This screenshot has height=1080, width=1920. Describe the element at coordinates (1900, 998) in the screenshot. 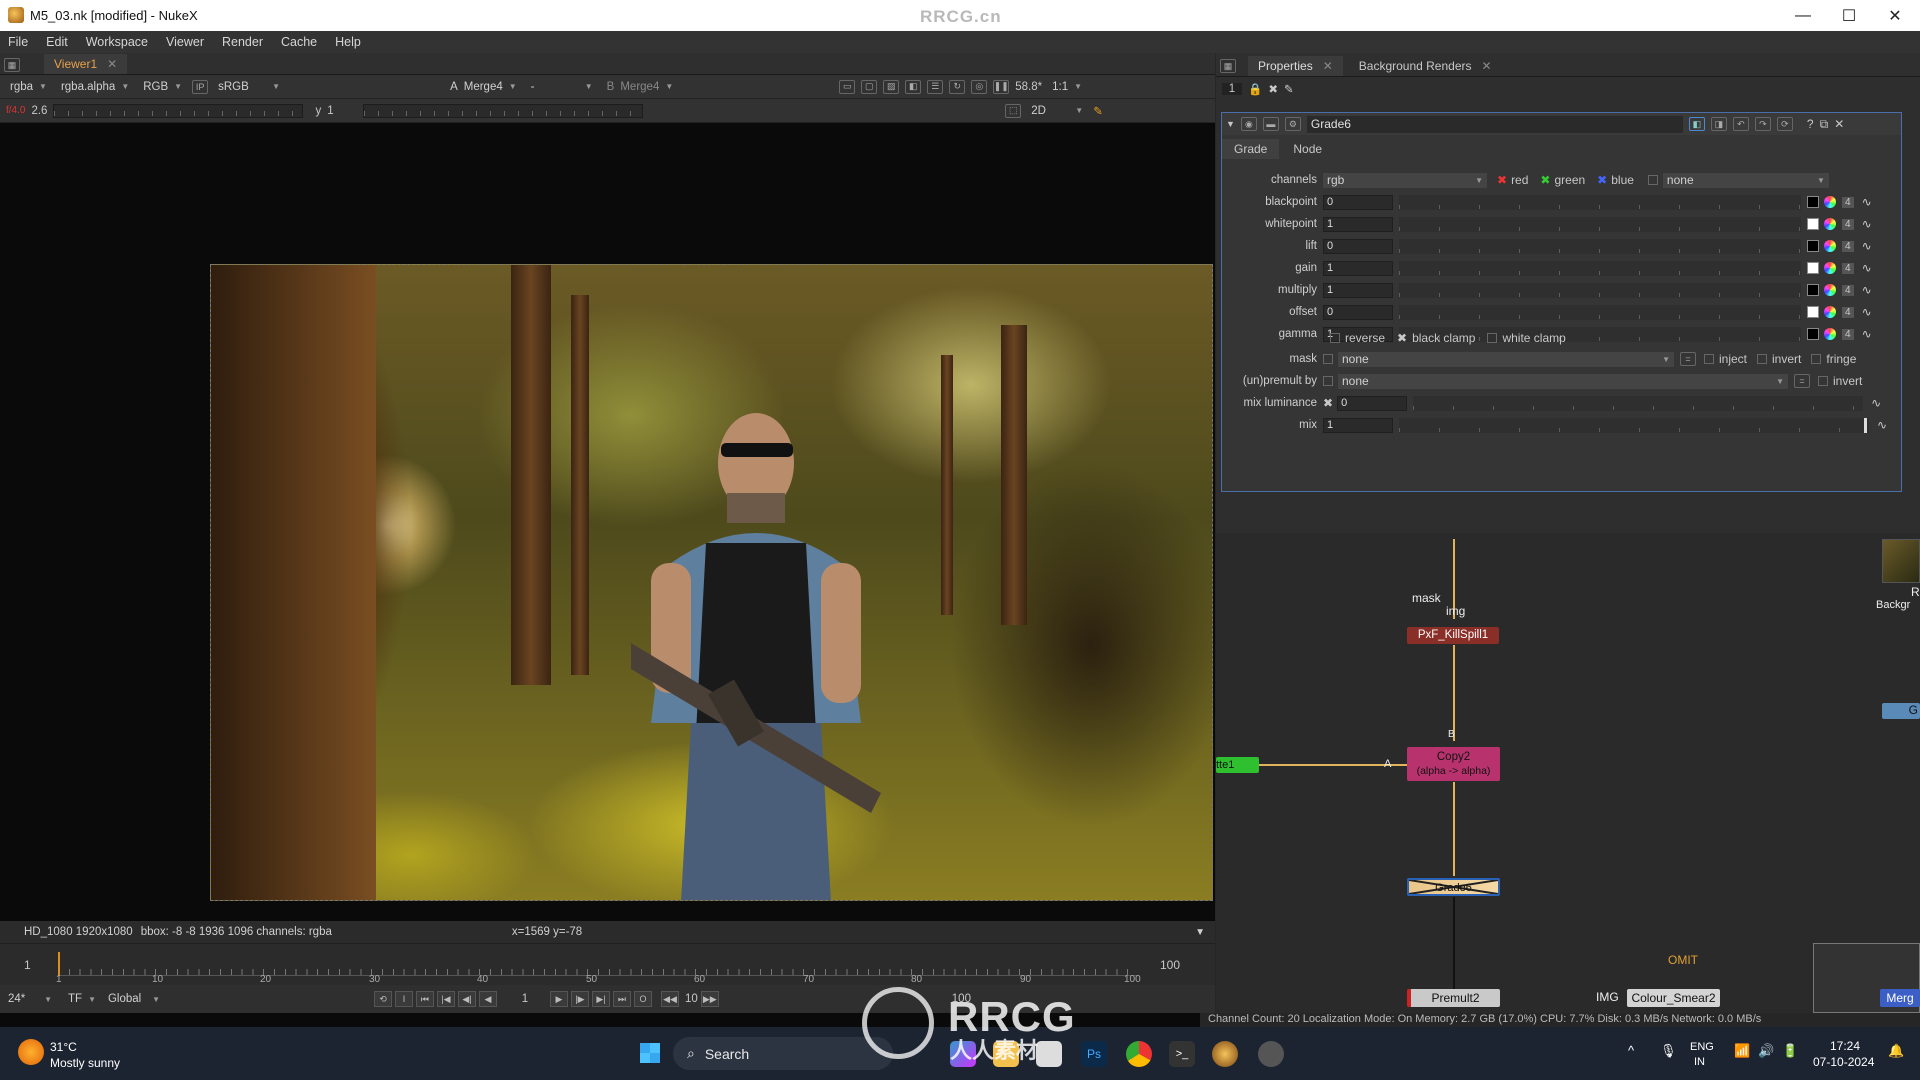

I see `node-merge: Merg` at that location.